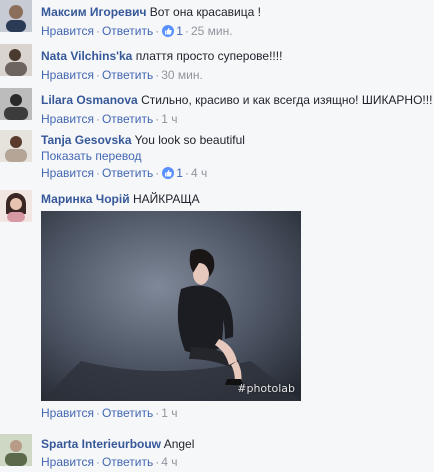 The height and width of the screenshot is (472, 434). Describe the element at coordinates (89, 100) in the screenshot. I see `comment-author: Lilara Osmanova` at that location.